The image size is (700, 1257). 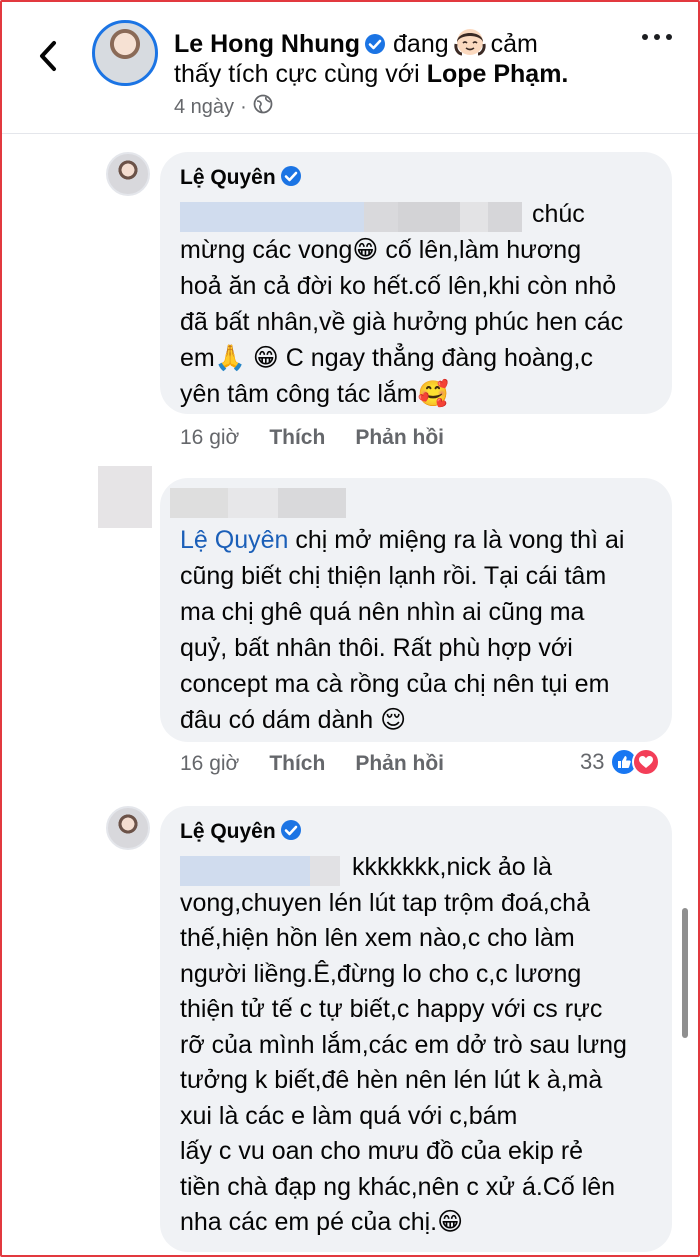 I want to click on comment-line: người liềng.Ê,đừng lo cho c,c lương, so click(x=381, y=973).